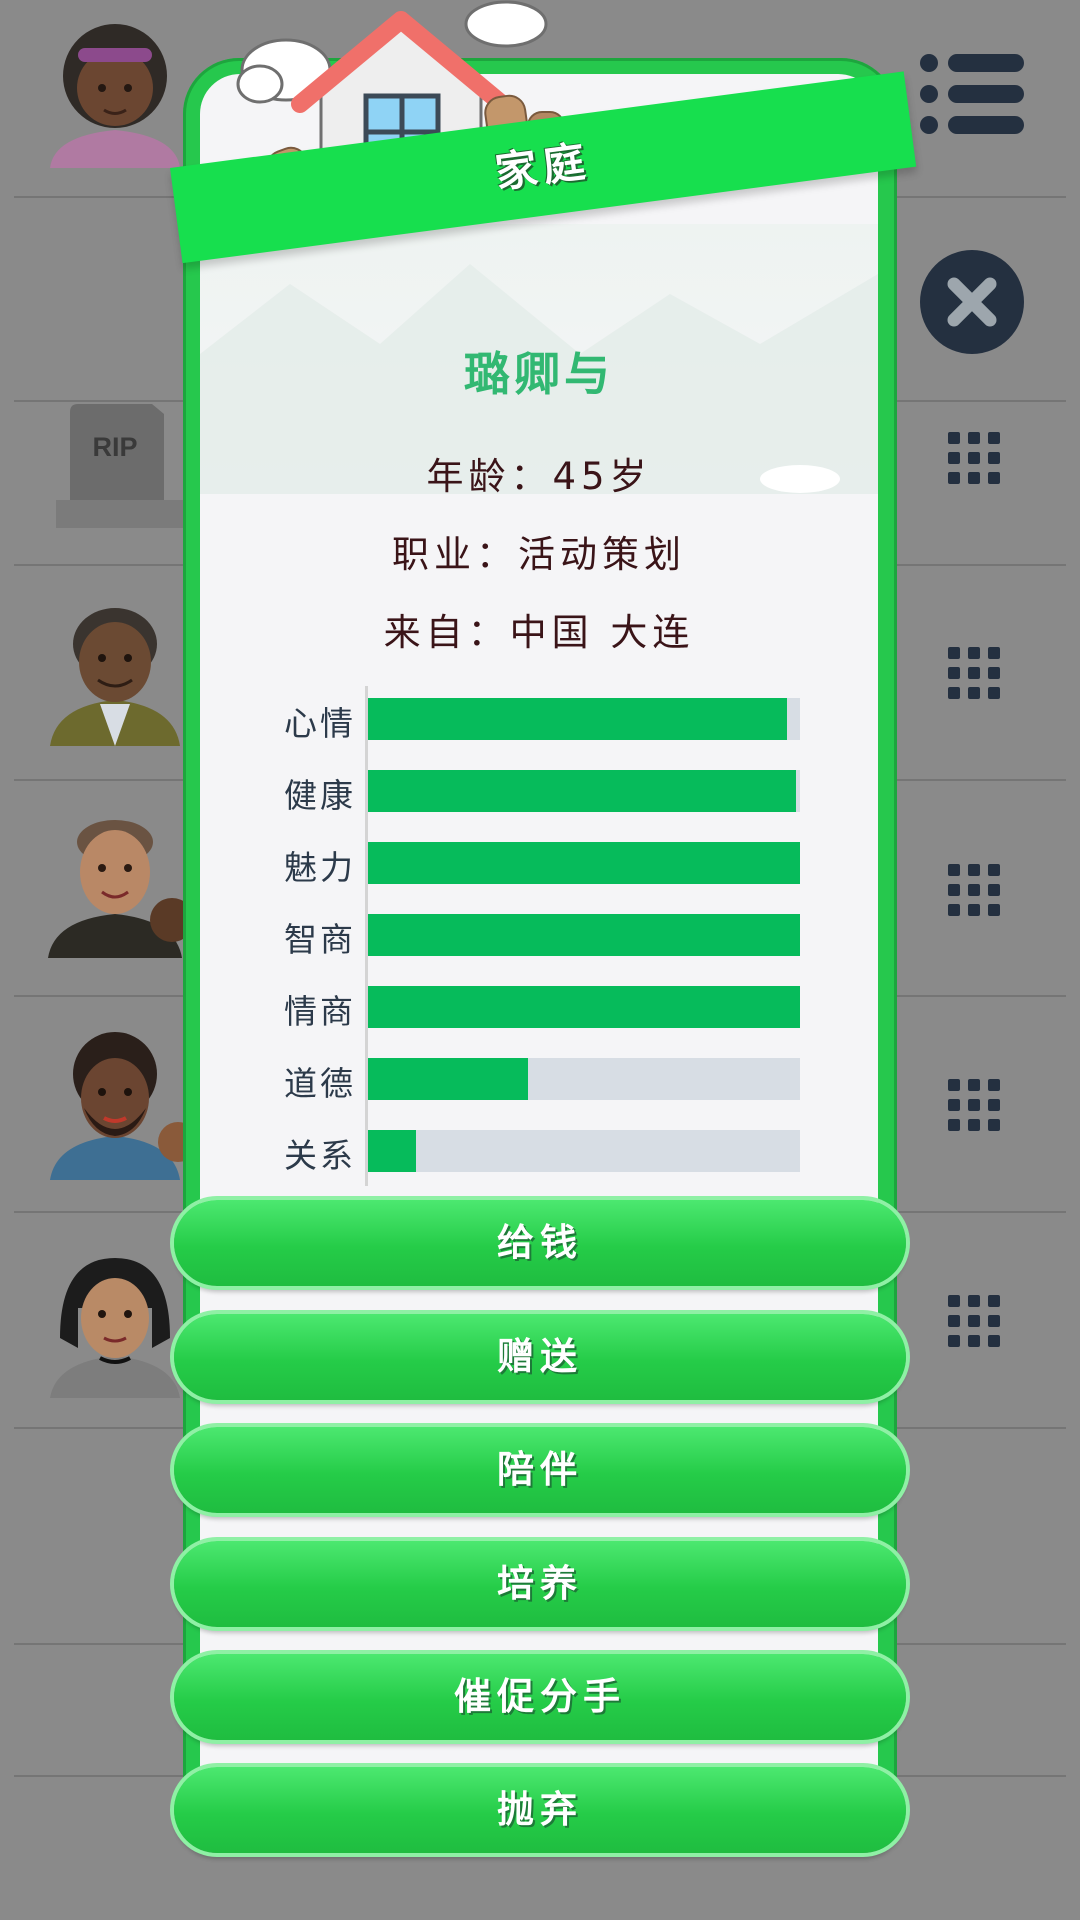 The image size is (1080, 1920). What do you see at coordinates (320, 867) in the screenshot?
I see `stat-label-charm: 魅力` at bounding box center [320, 867].